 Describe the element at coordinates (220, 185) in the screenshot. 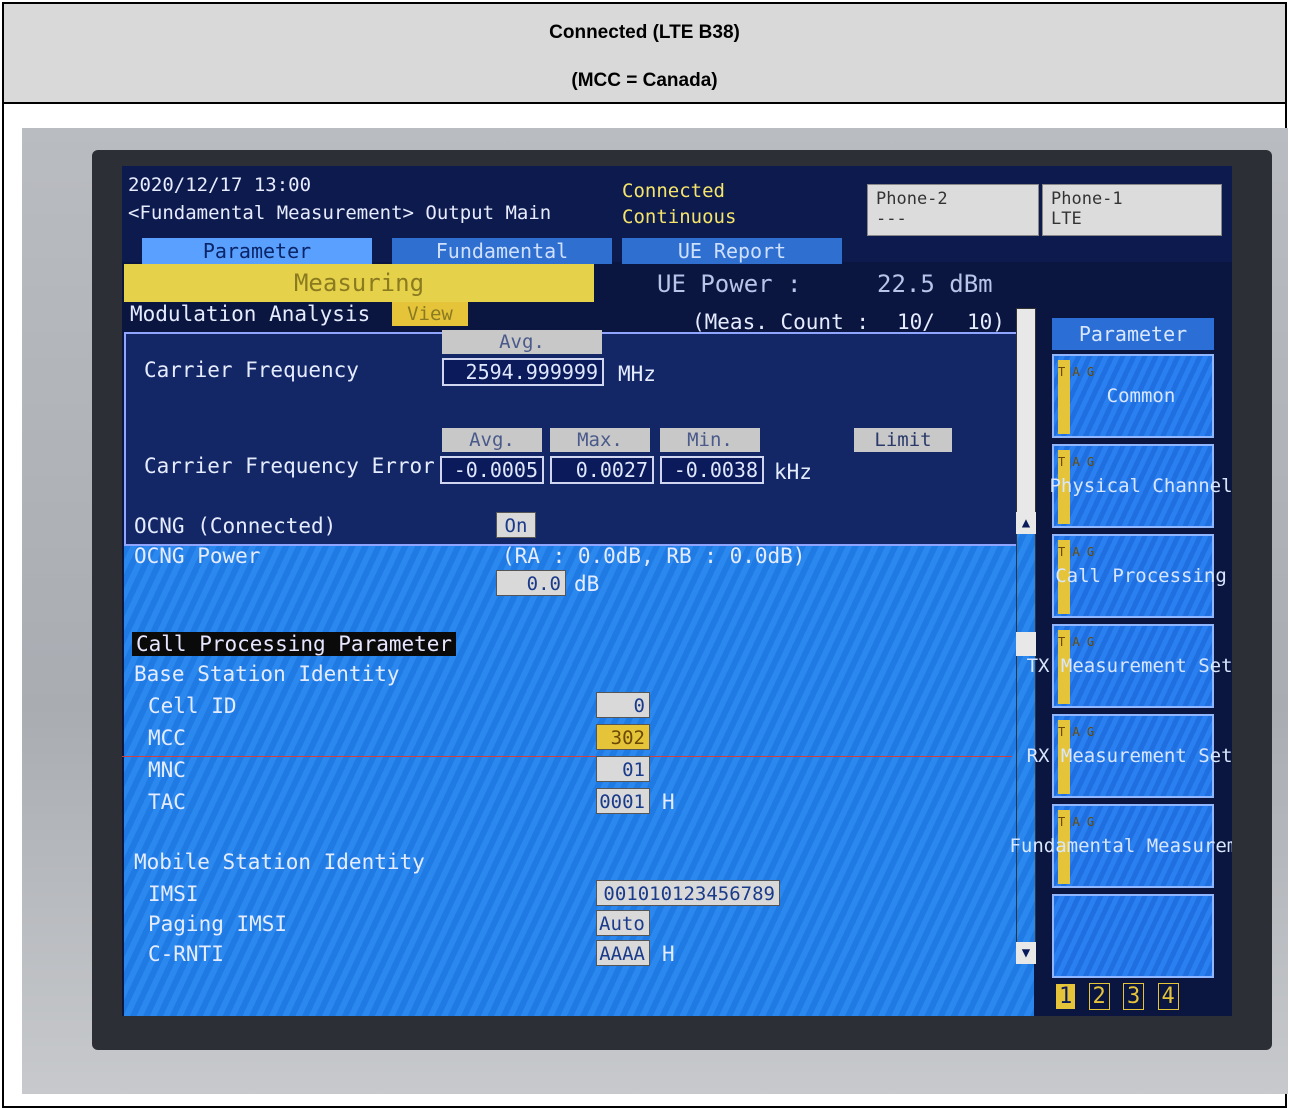

I see `datetime: 2020/12/17 13:00` at that location.